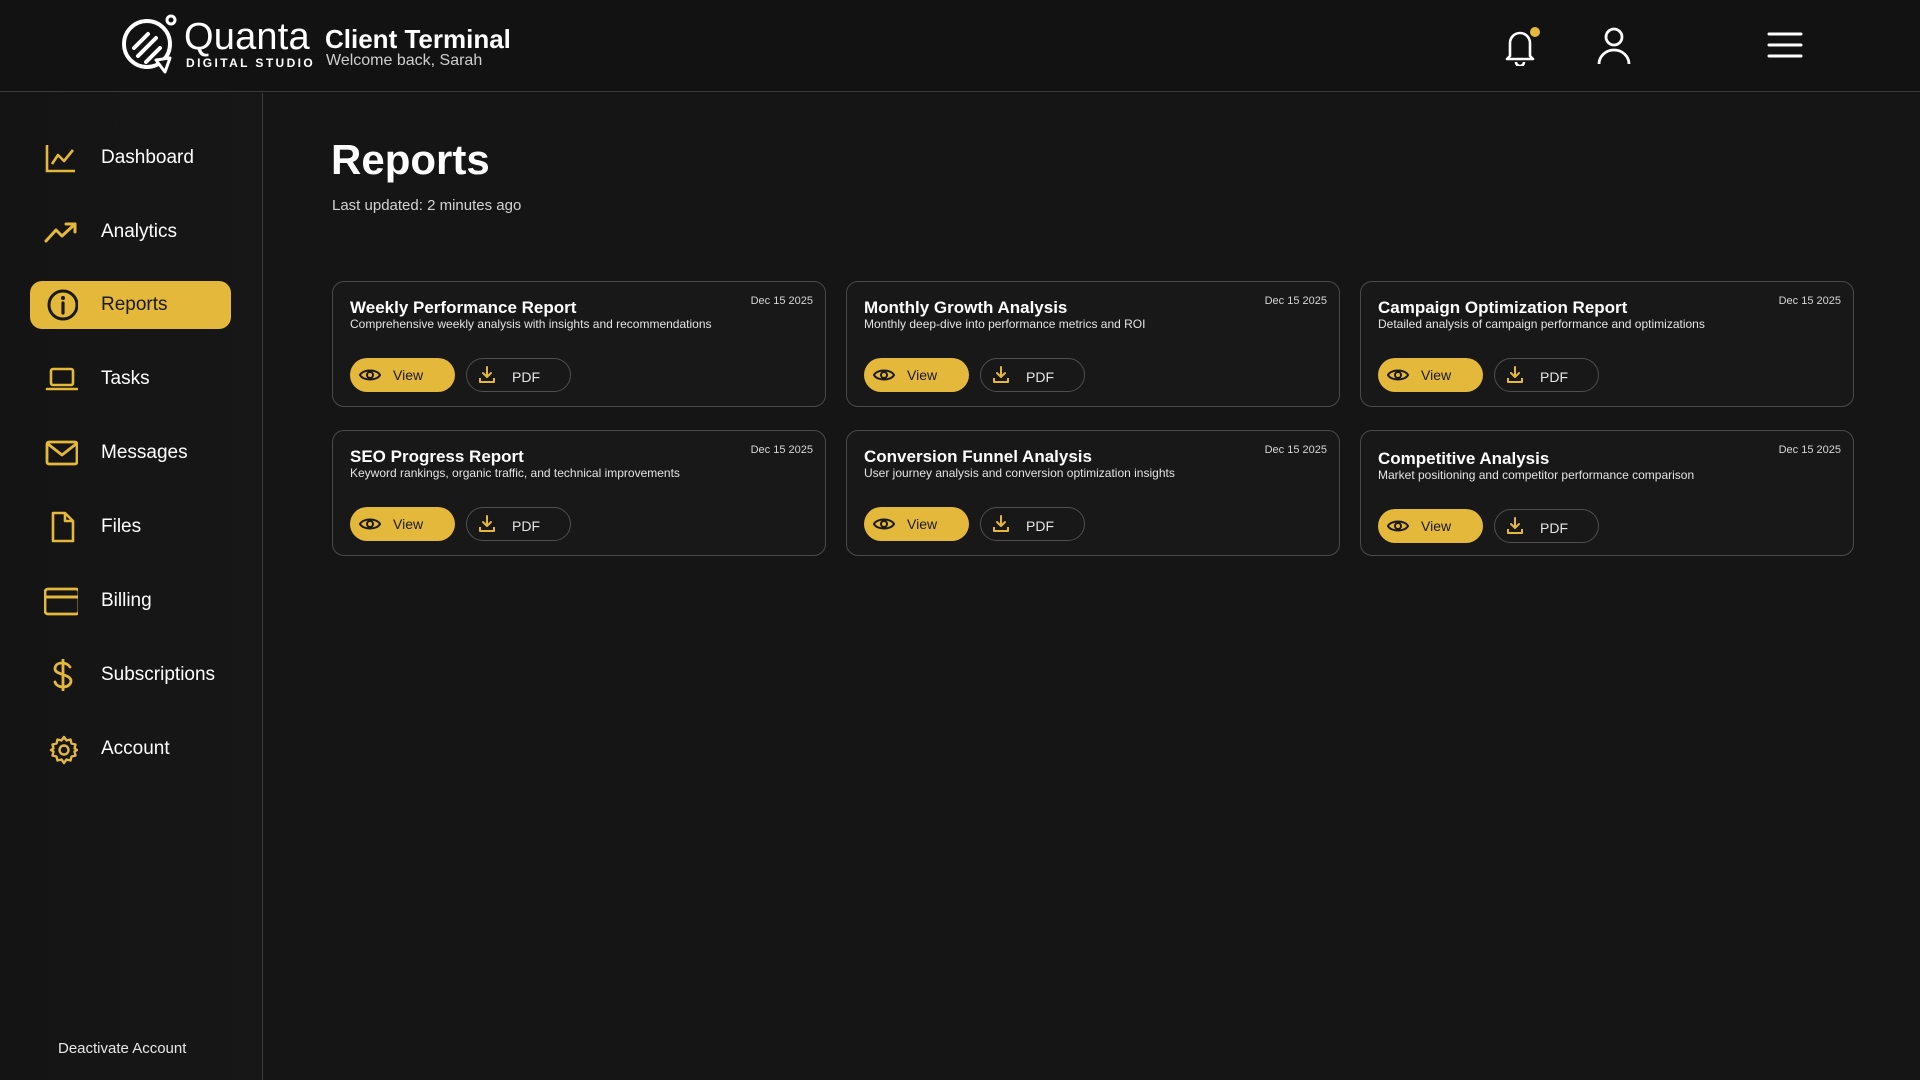  I want to click on page-title: Reports, so click(410, 159).